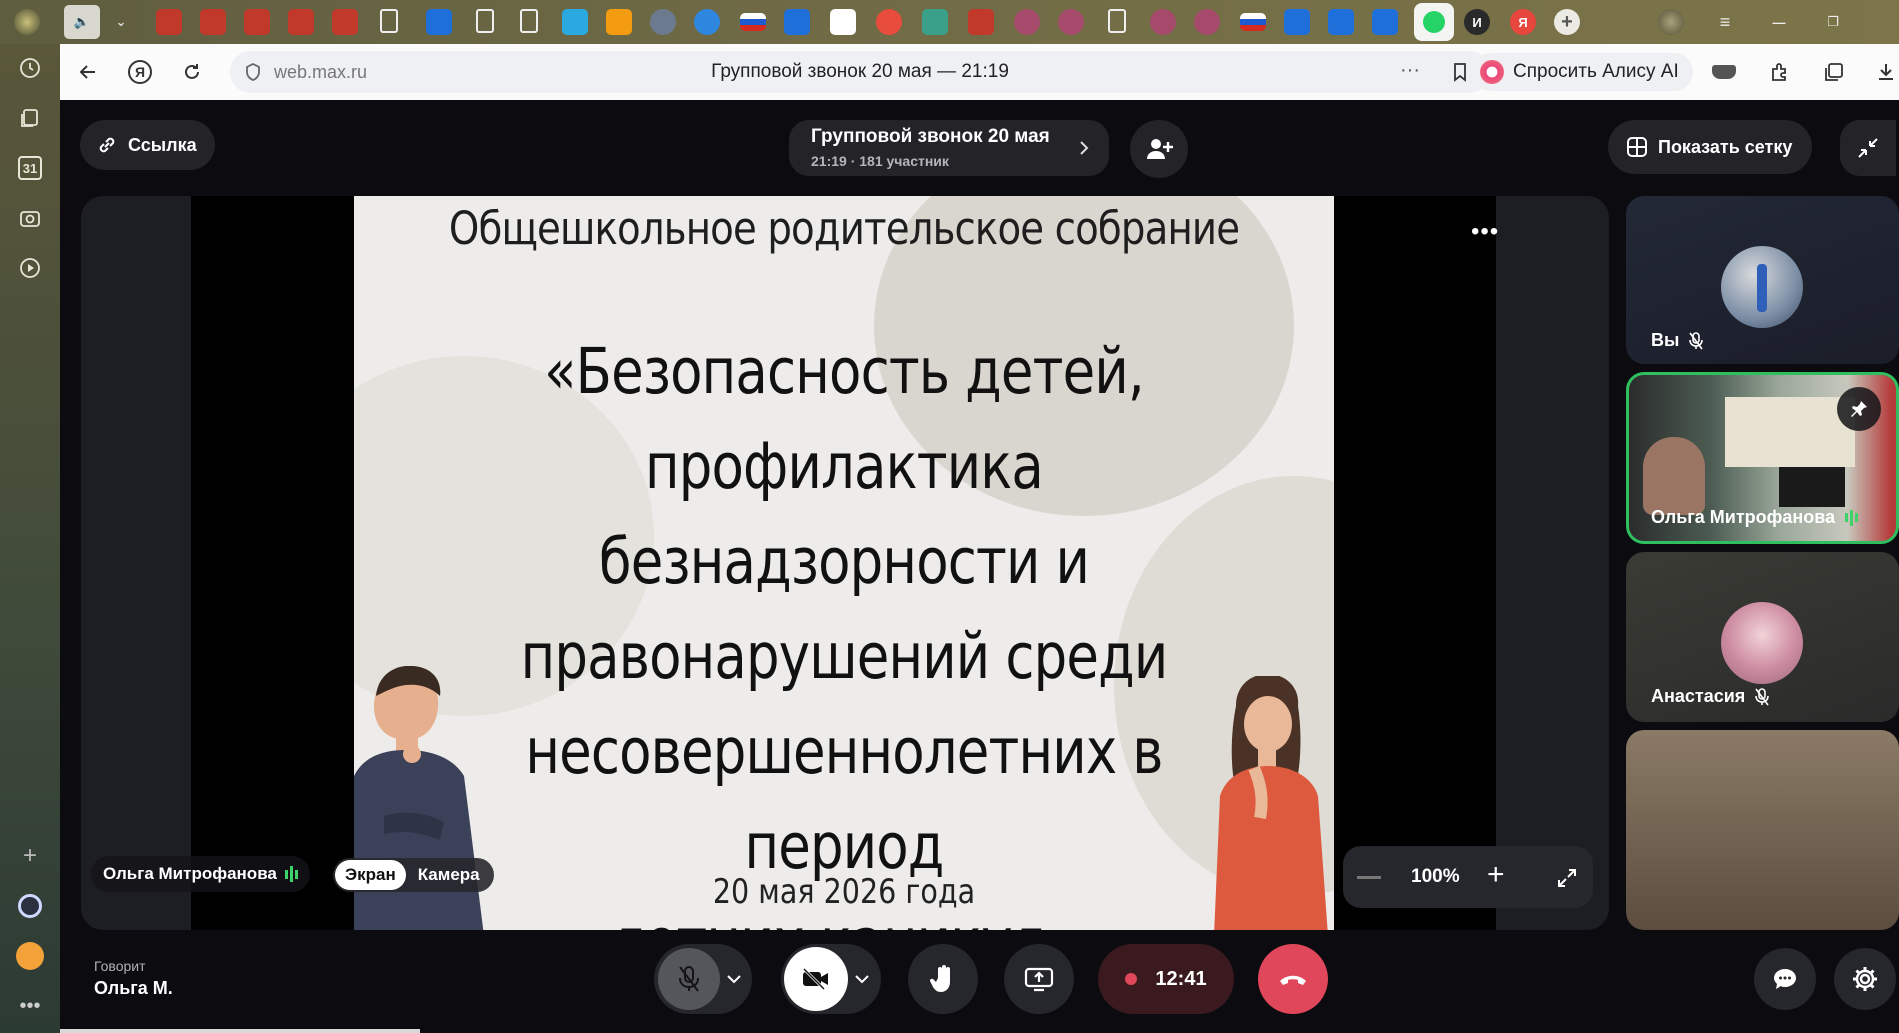 The height and width of the screenshot is (1033, 1899). What do you see at coordinates (30, 118) in the screenshot?
I see `collections-icon` at bounding box center [30, 118].